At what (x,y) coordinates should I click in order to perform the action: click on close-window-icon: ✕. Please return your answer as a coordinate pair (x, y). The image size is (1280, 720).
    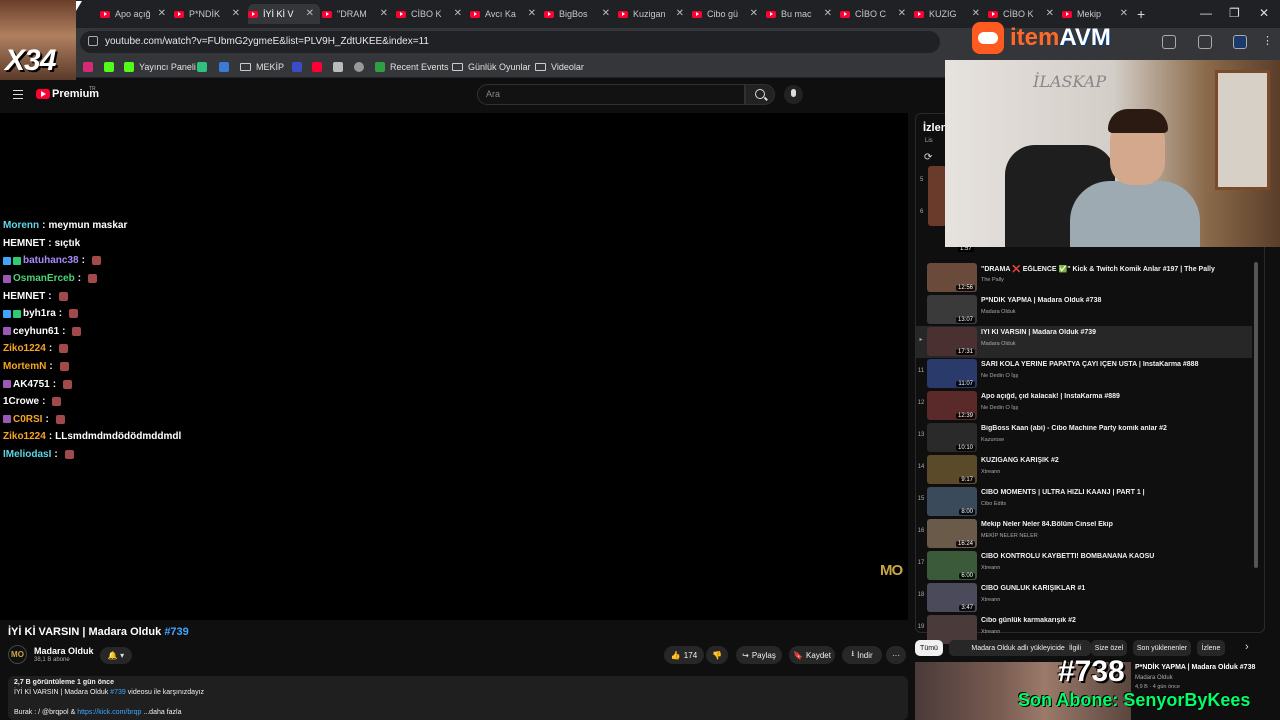
    Looking at the image, I should click on (1264, 13).